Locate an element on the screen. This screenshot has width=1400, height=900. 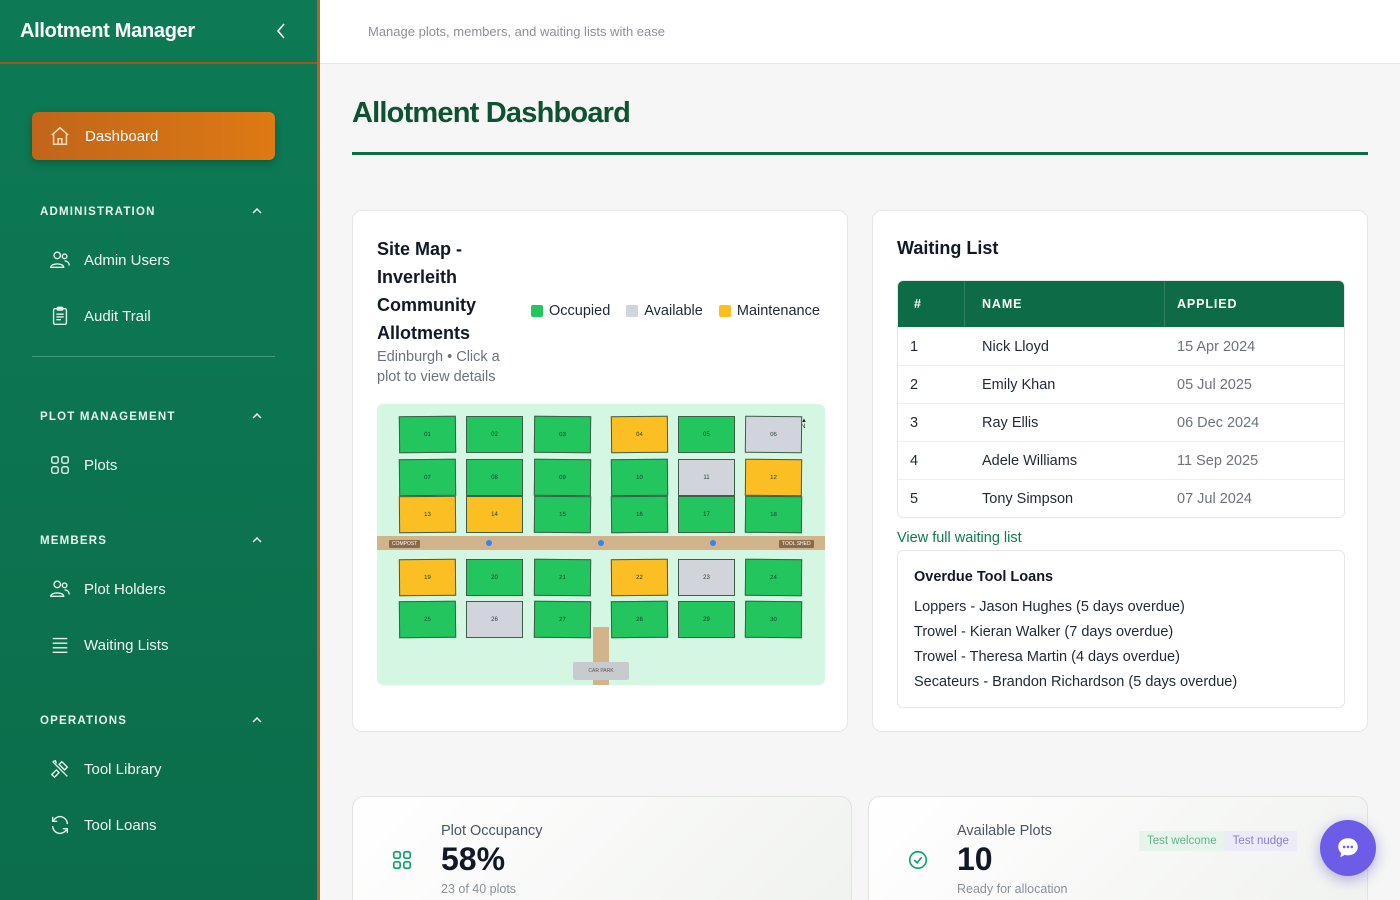
row-applied: 07 Jul 2024 is located at coordinates (1214, 498).